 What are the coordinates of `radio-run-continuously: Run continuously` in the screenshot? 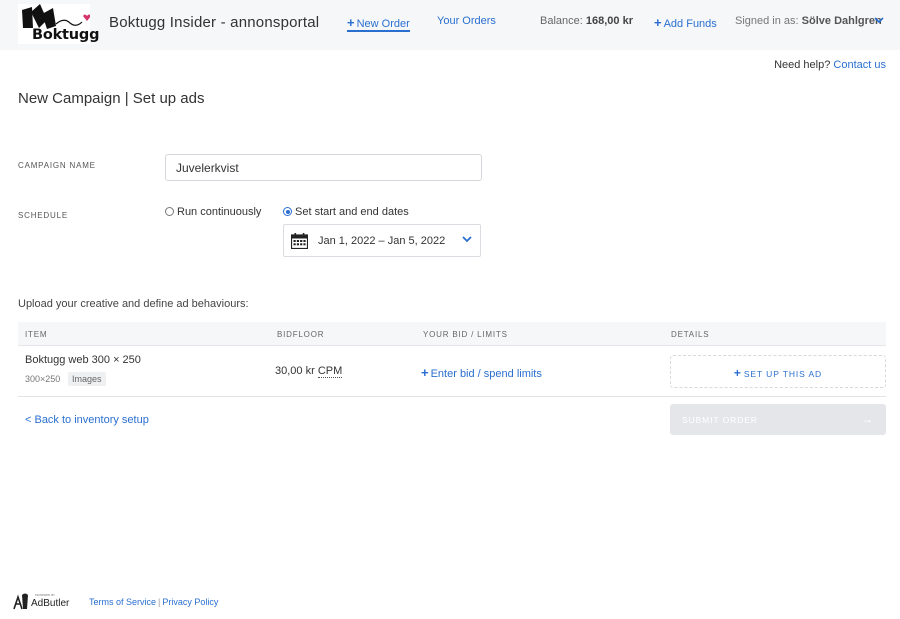 It's located at (213, 212).